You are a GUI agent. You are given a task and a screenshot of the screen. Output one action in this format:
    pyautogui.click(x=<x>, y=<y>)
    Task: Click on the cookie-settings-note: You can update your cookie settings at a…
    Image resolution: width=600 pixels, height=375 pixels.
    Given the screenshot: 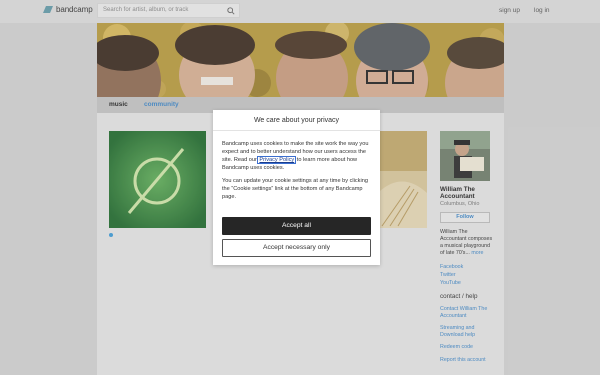 What is the action you would take?
    pyautogui.click(x=295, y=189)
    